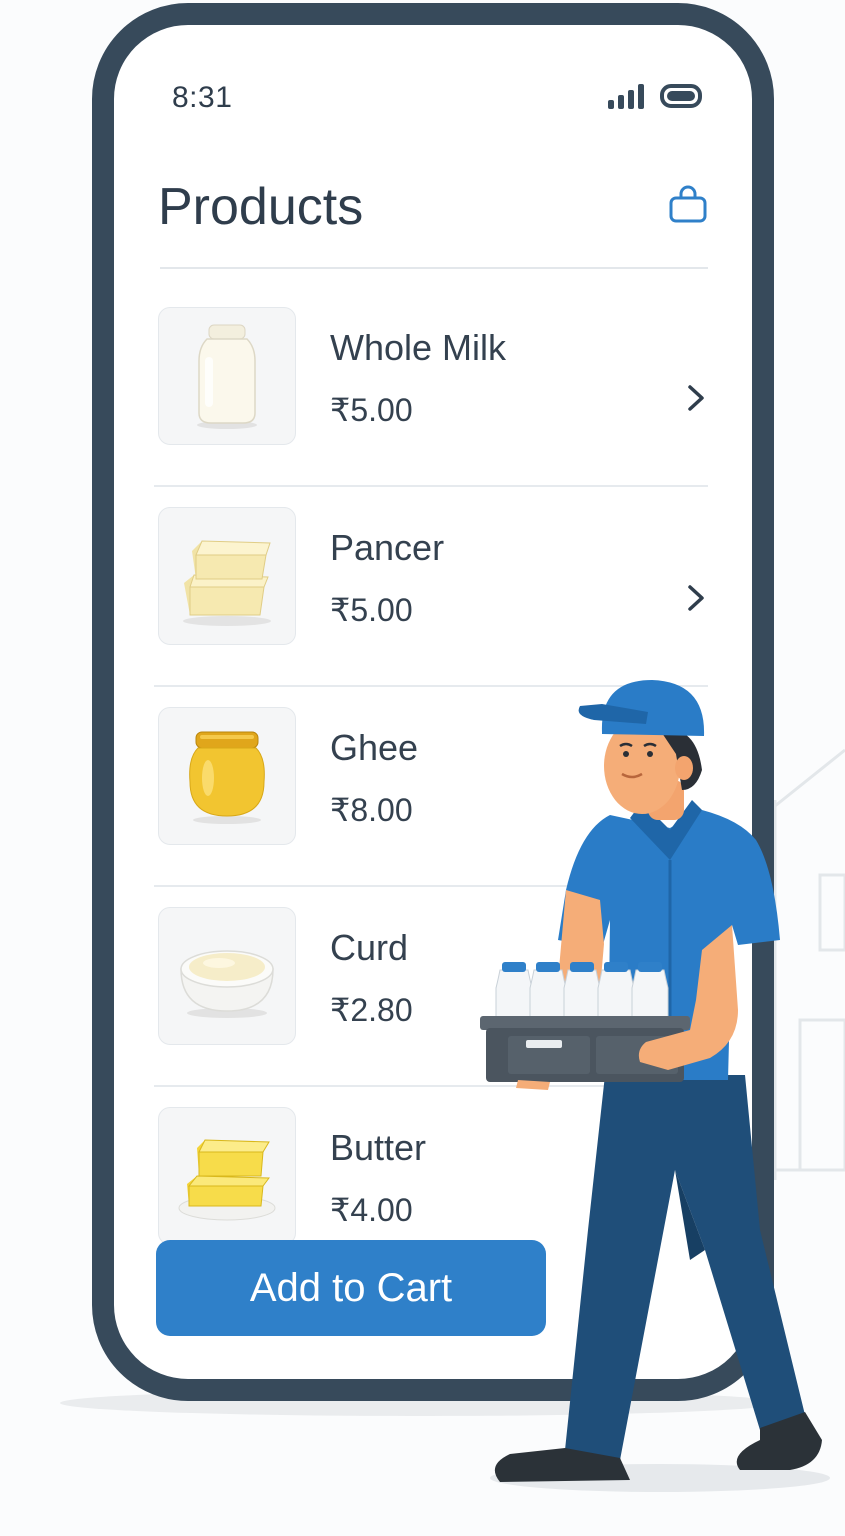  What do you see at coordinates (202, 97) in the screenshot?
I see `status-time: 8:31` at bounding box center [202, 97].